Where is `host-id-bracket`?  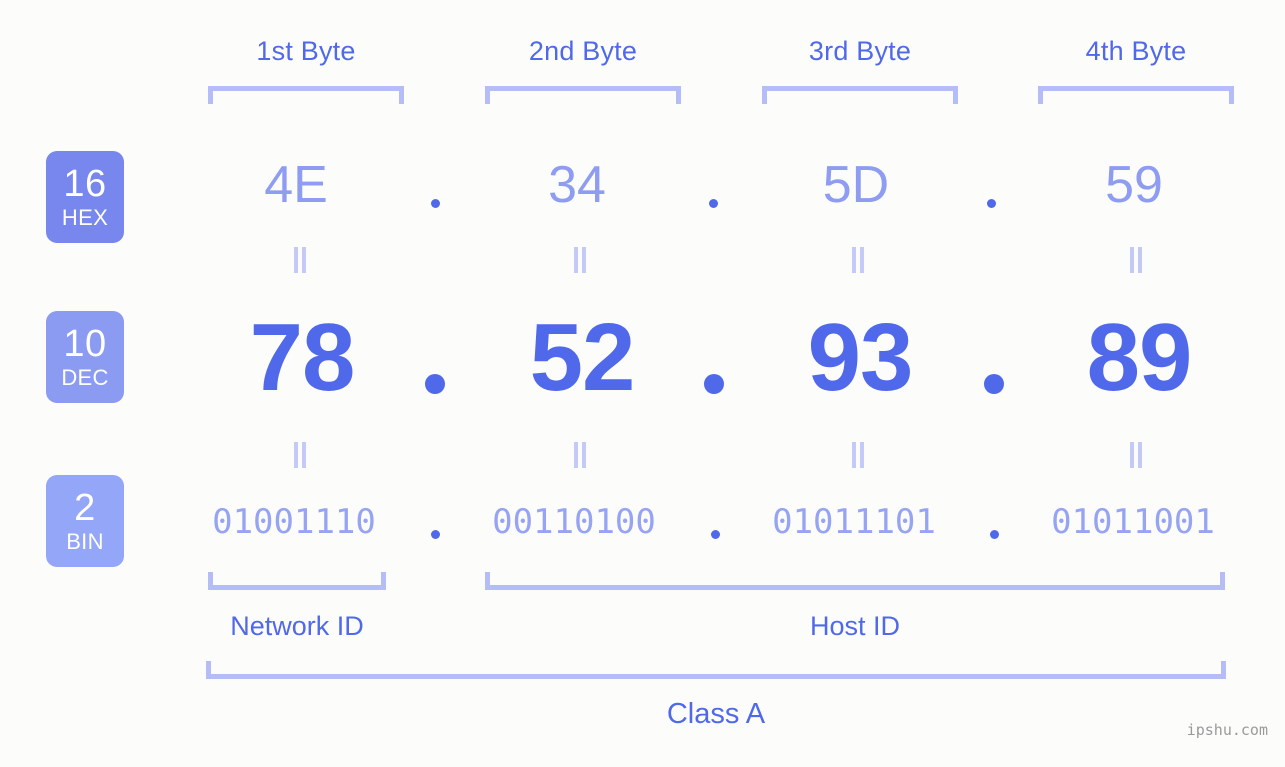
host-id-bracket is located at coordinates (855, 581).